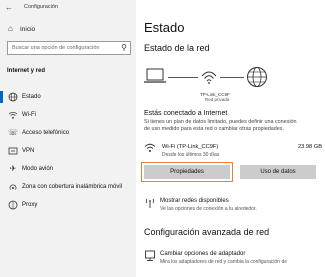  I want to click on airplane-icon: ✈, so click(13, 168).